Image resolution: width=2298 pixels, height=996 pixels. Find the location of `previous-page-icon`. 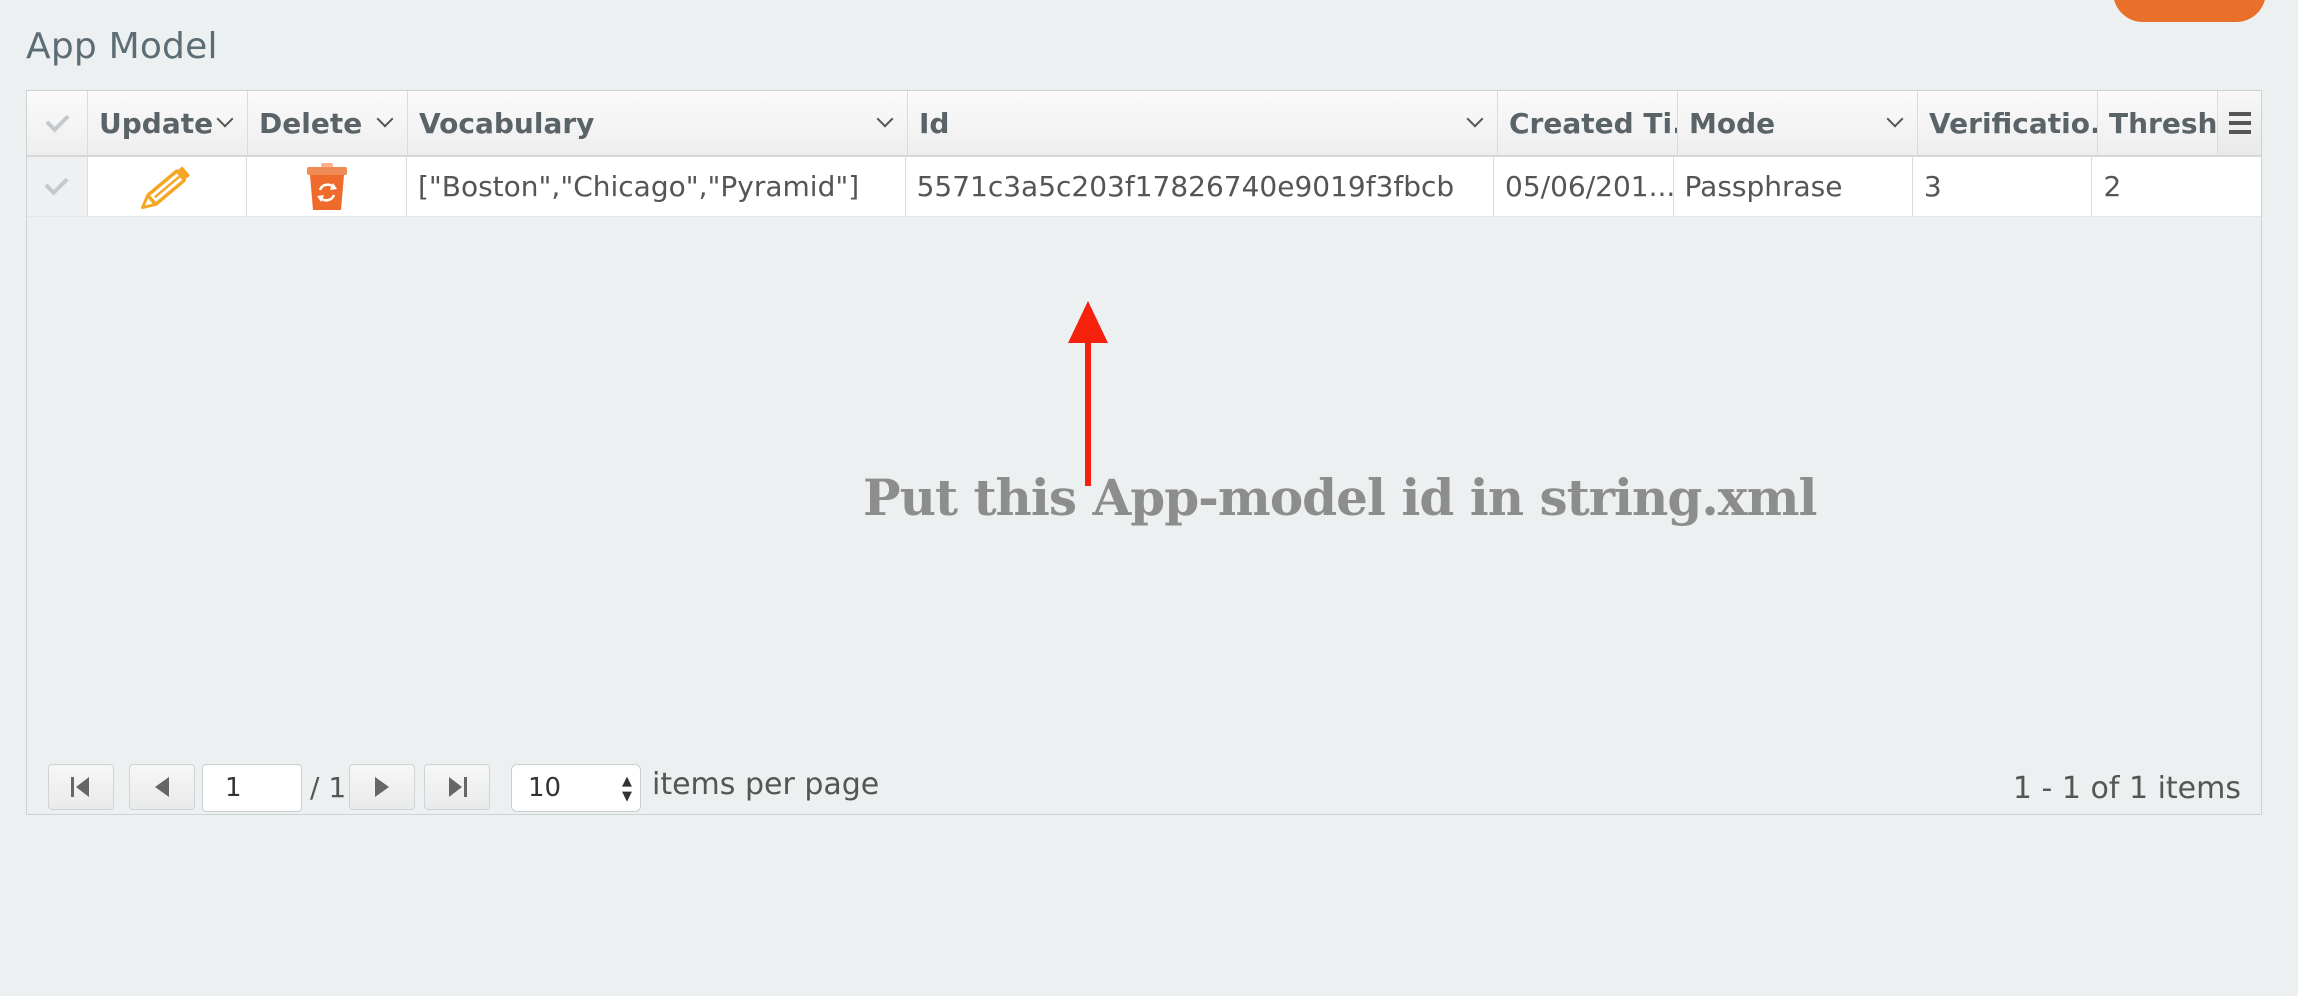

previous-page-icon is located at coordinates (162, 787).